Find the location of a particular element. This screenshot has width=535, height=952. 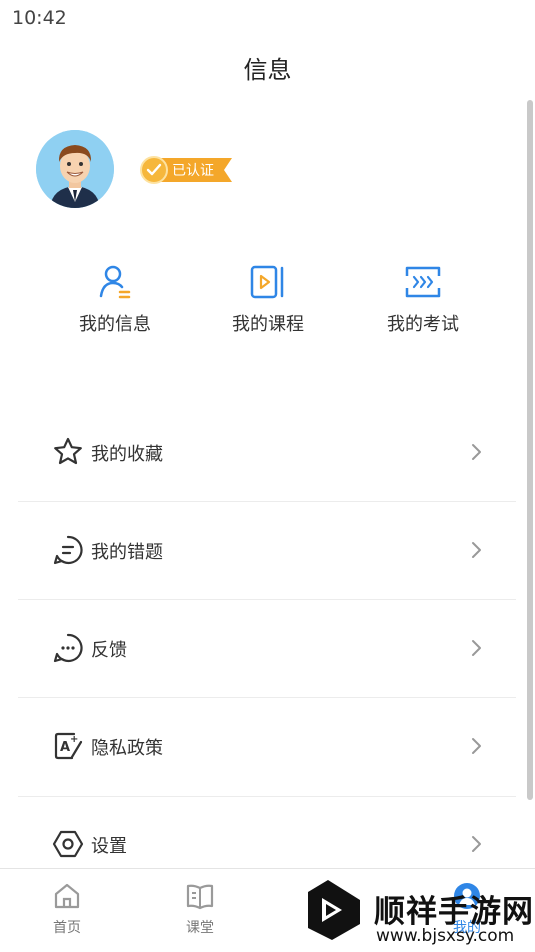

menu-item-feedback: 反馈 is located at coordinates (267, 648).